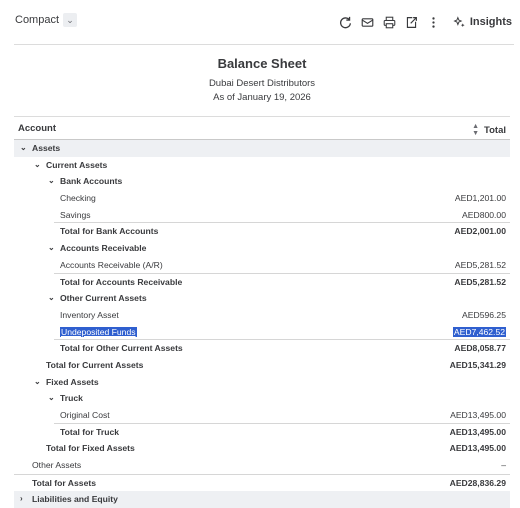  I want to click on view-select: Compact ⌄, so click(46, 20).